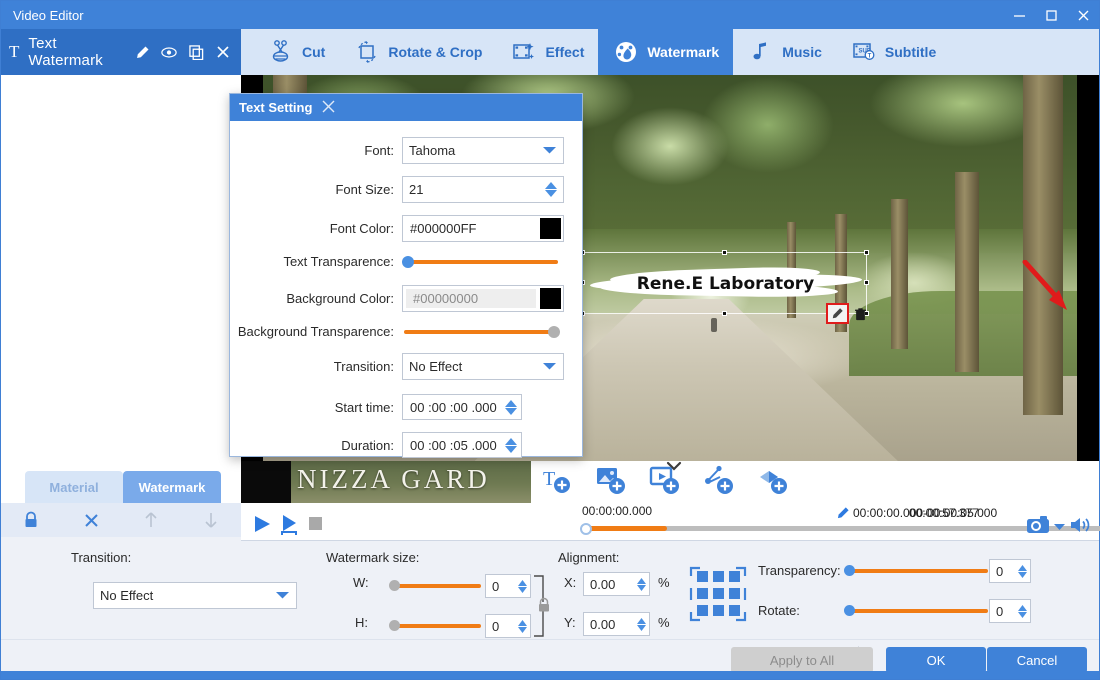 The width and height of the screenshot is (1100, 680). What do you see at coordinates (483, 228) in the screenshot?
I see `font-color-field: #000000FF` at bounding box center [483, 228].